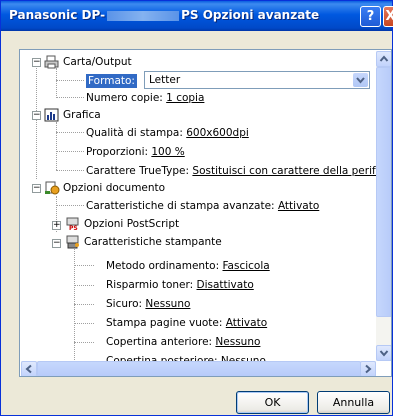 This screenshot has width=393, height=416. I want to click on quality-row: Qualità di stampa: 600x600dpi, so click(167, 133).